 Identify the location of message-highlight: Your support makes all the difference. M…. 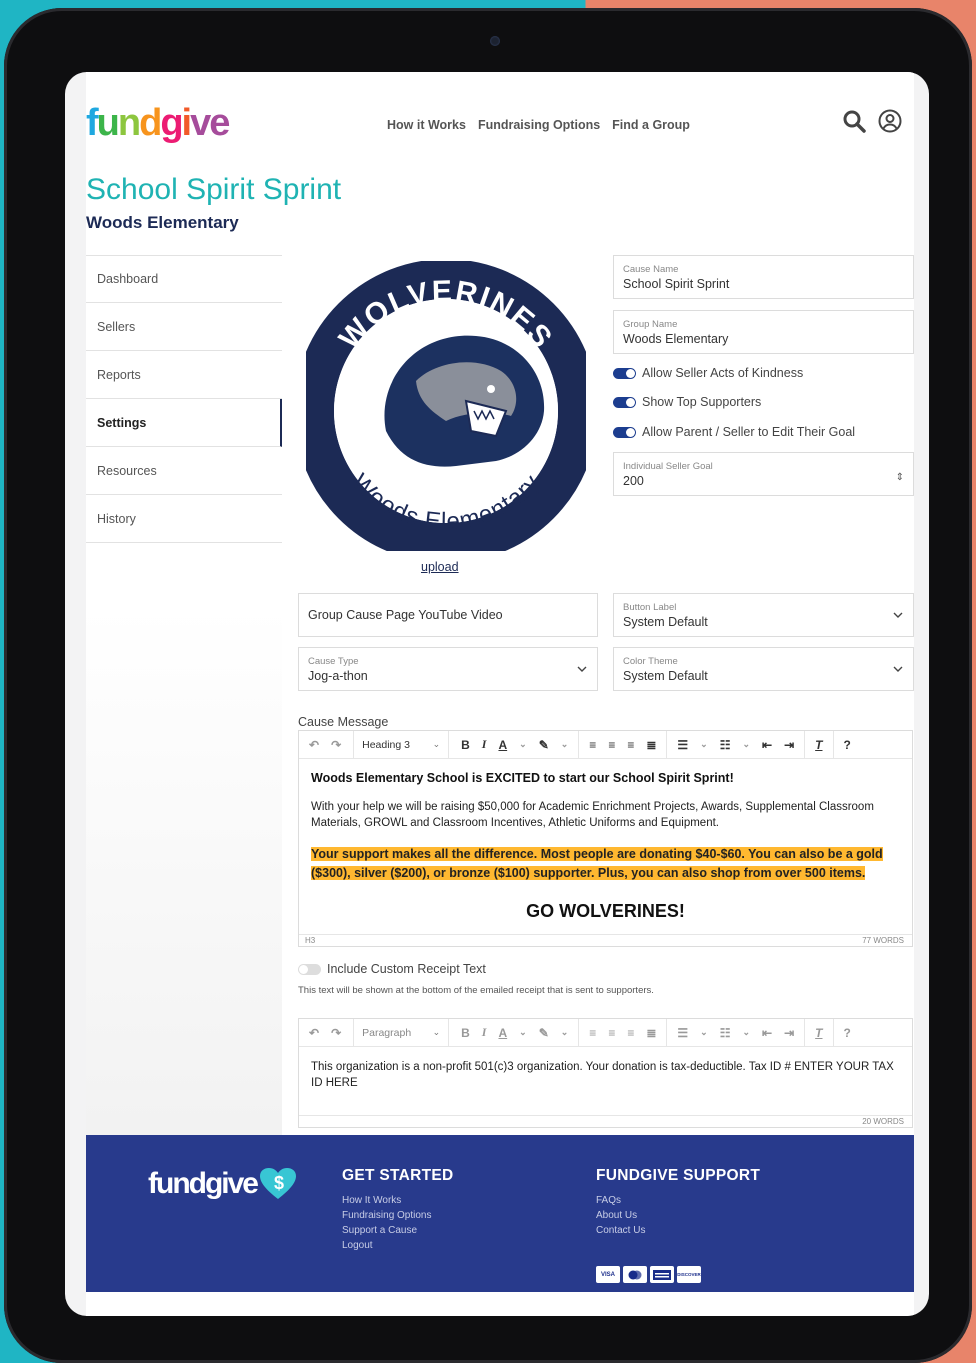
(605, 864).